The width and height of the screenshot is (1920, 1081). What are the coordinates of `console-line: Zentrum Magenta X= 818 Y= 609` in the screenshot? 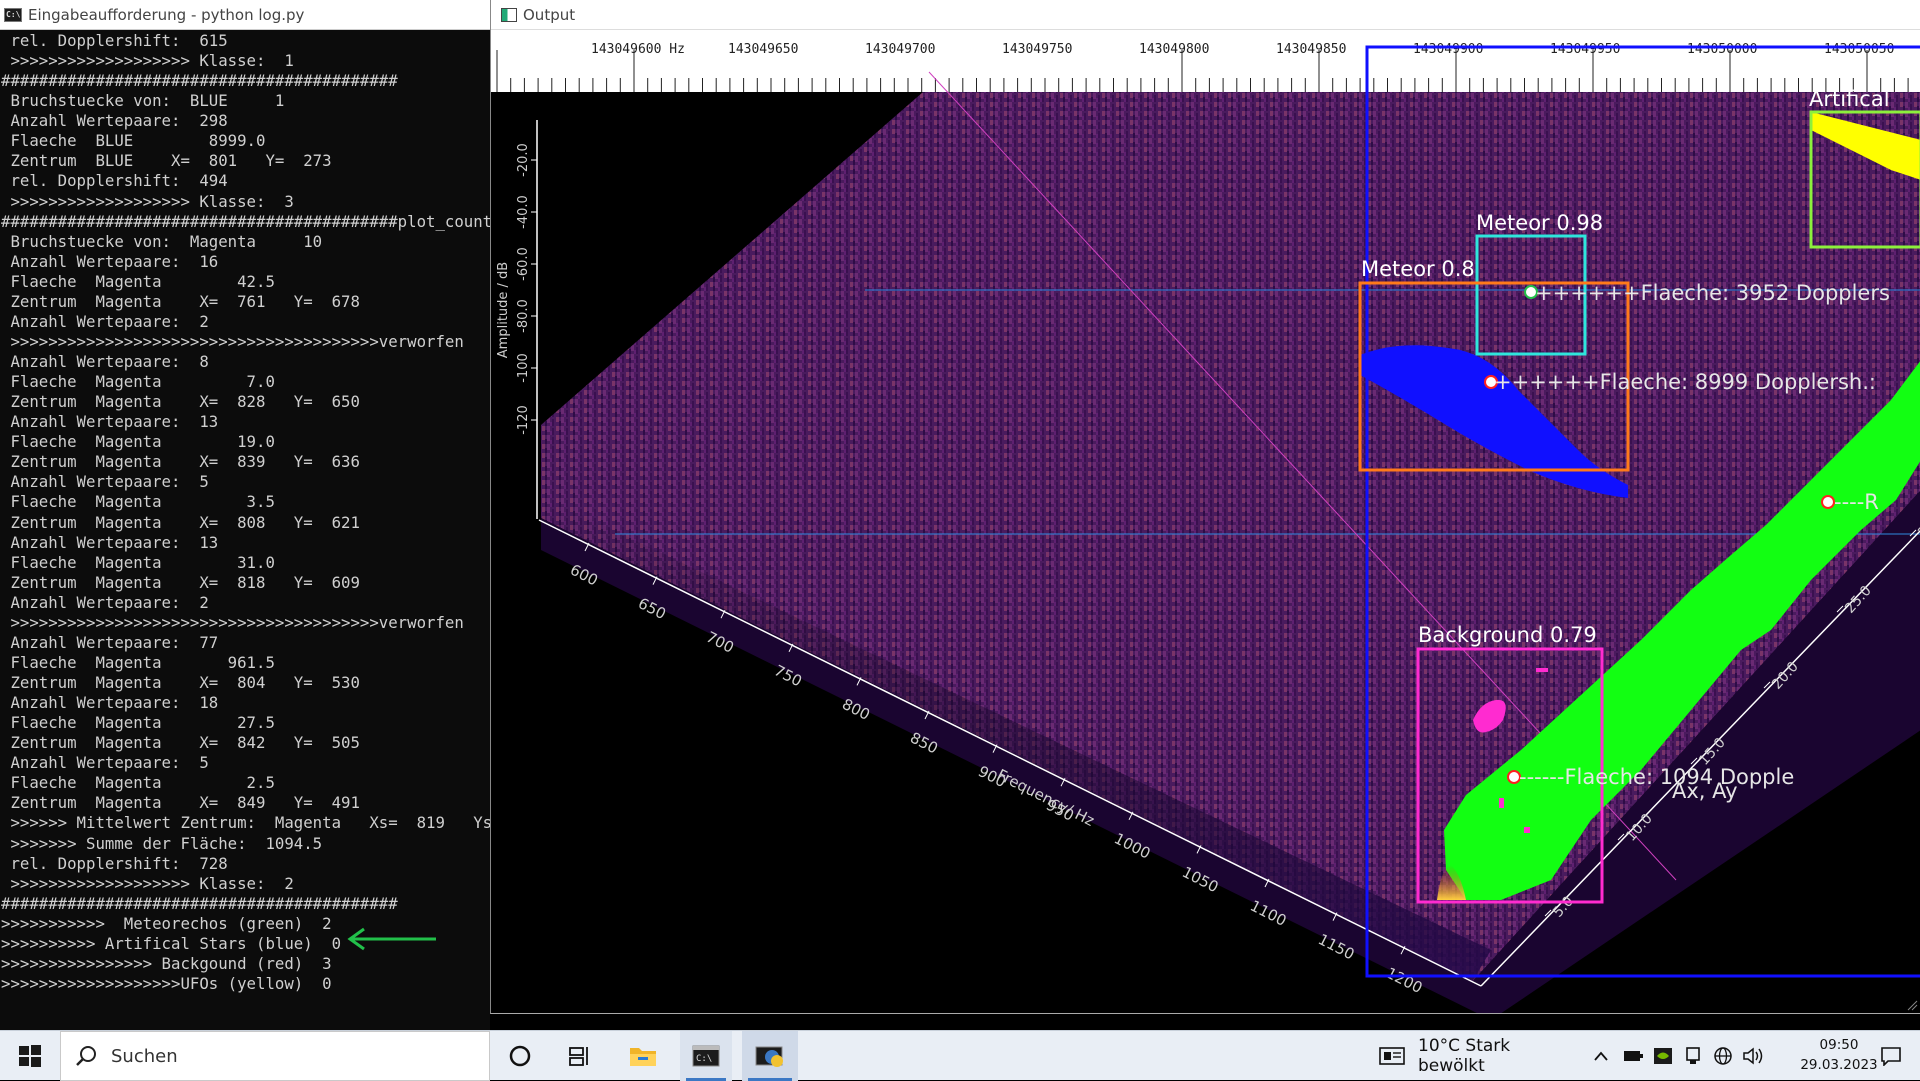 It's located at (180, 582).